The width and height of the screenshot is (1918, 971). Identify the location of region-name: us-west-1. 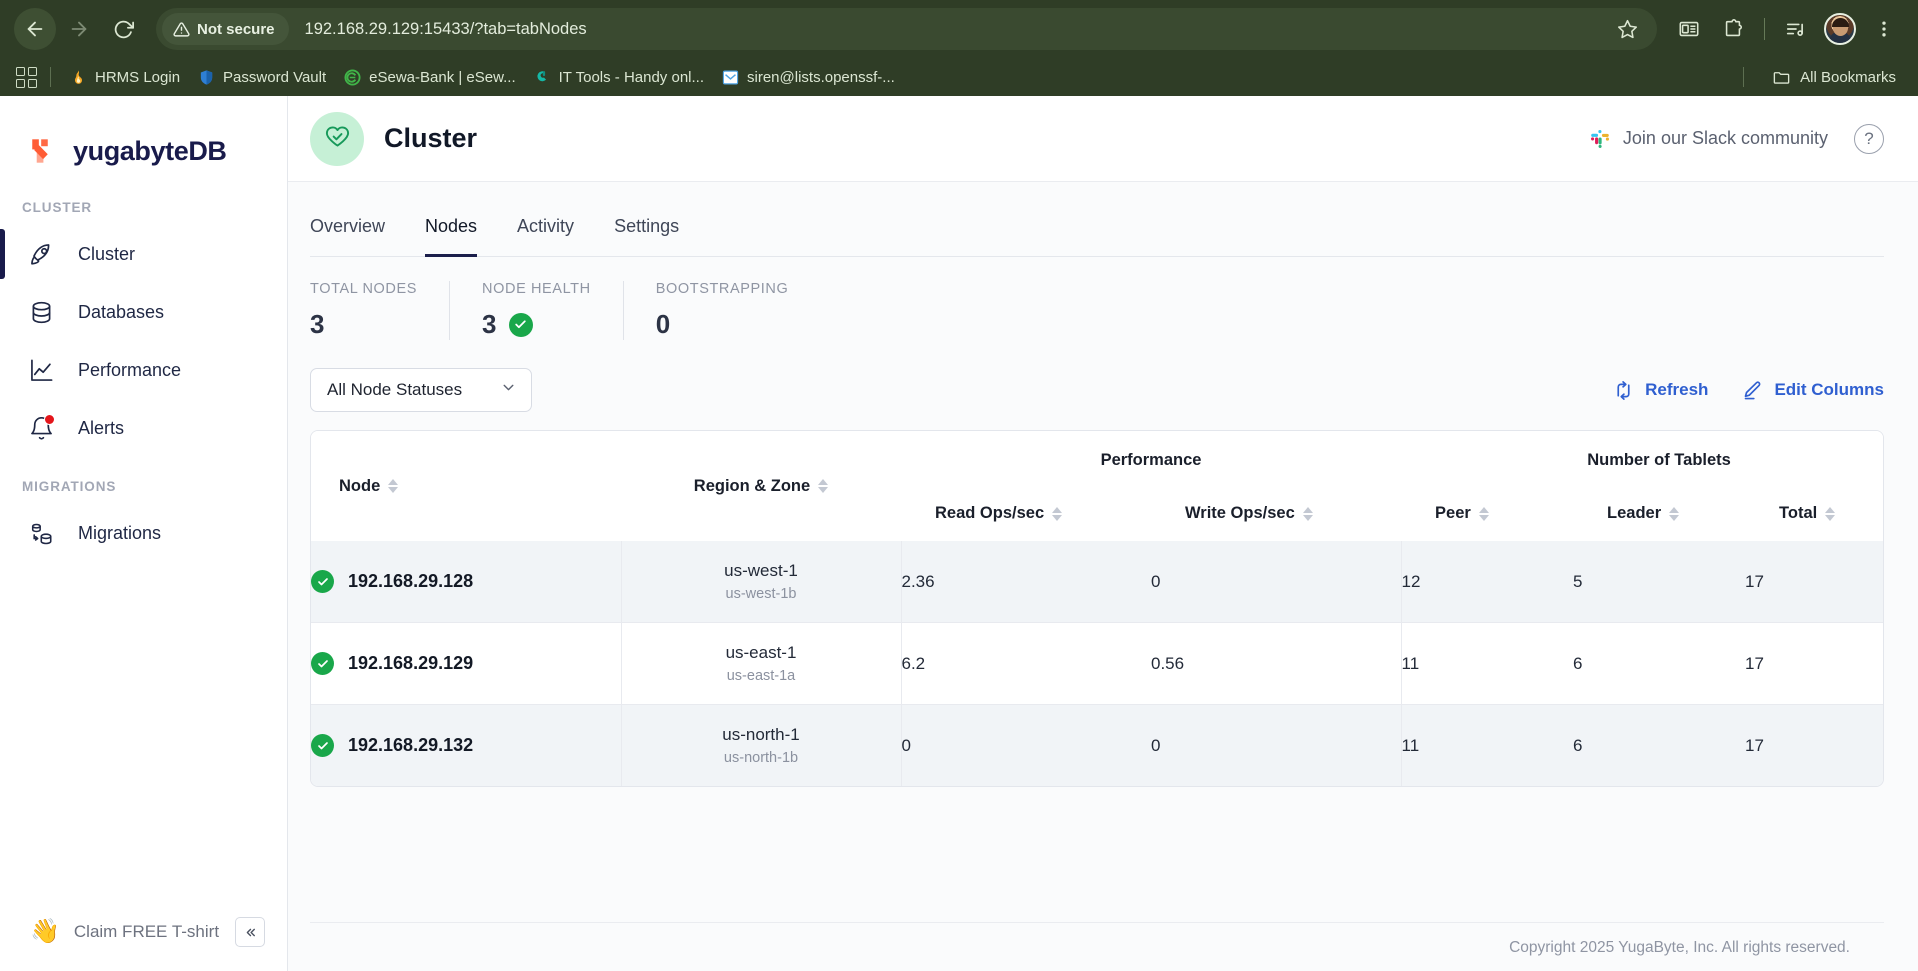
(761, 570).